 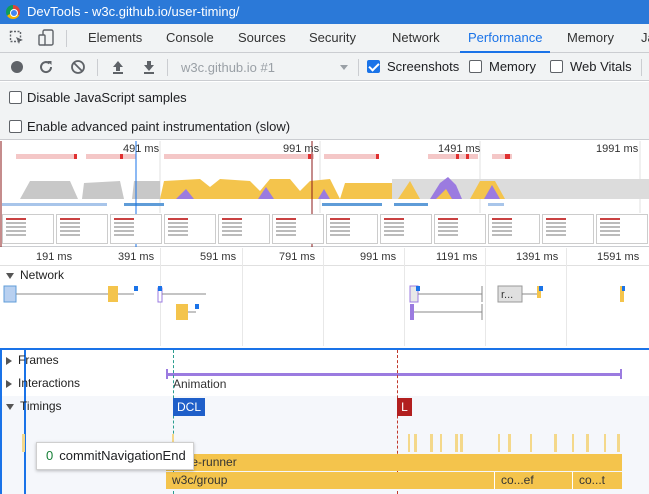 What do you see at coordinates (314, 302) in the screenshot?
I see `network-requests` at bounding box center [314, 302].